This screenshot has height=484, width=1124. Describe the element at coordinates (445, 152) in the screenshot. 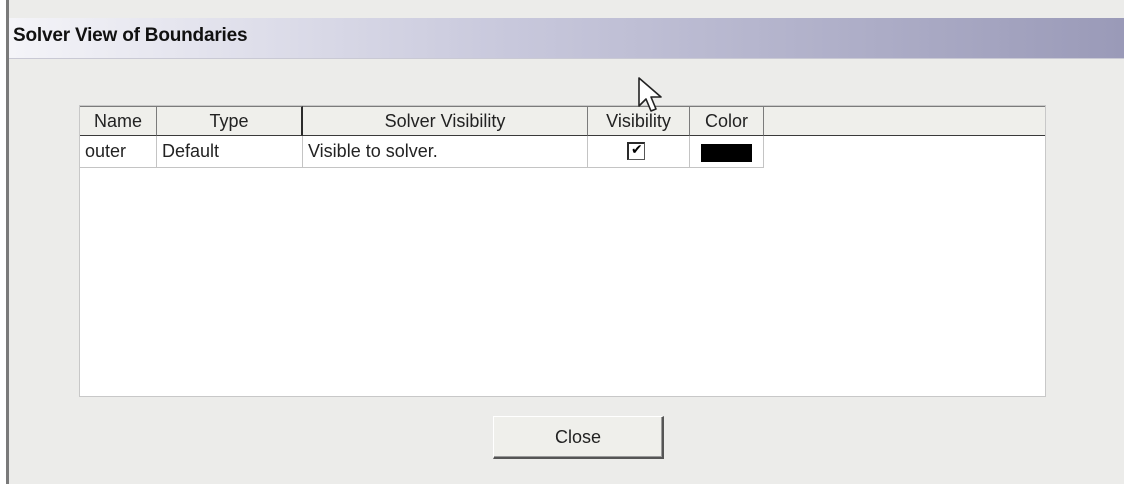

I see `cell-solver-visibility: Visible to solver.` at that location.